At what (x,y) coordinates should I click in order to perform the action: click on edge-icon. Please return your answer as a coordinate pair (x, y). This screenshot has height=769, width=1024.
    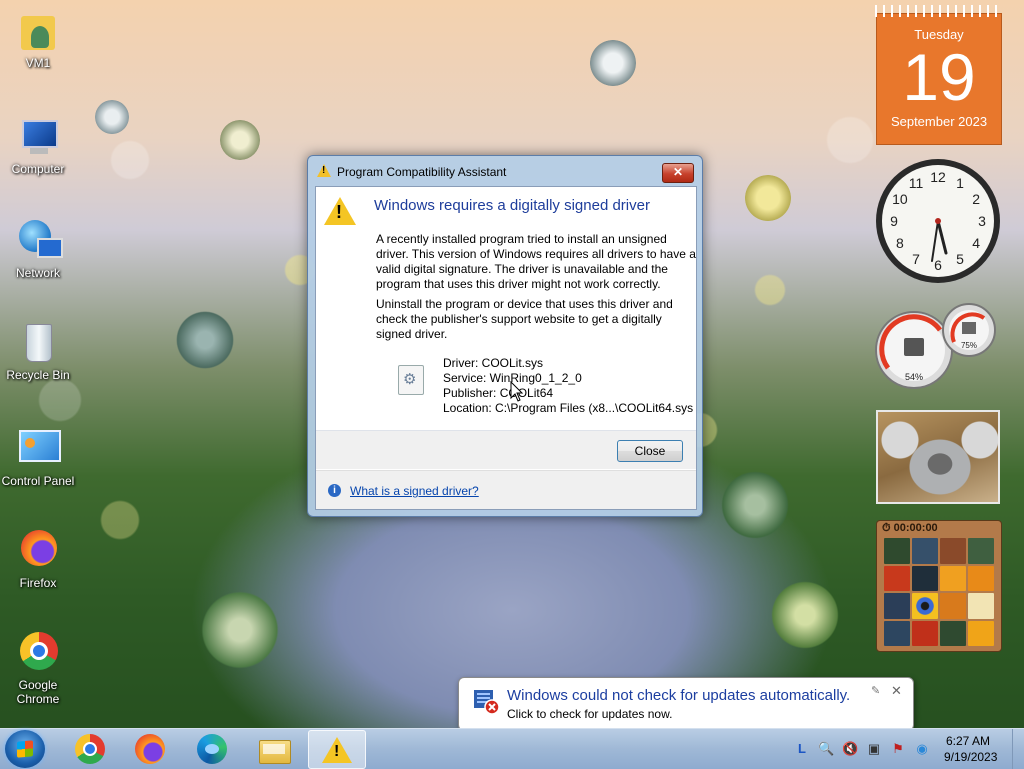
    Looking at the image, I should click on (212, 749).